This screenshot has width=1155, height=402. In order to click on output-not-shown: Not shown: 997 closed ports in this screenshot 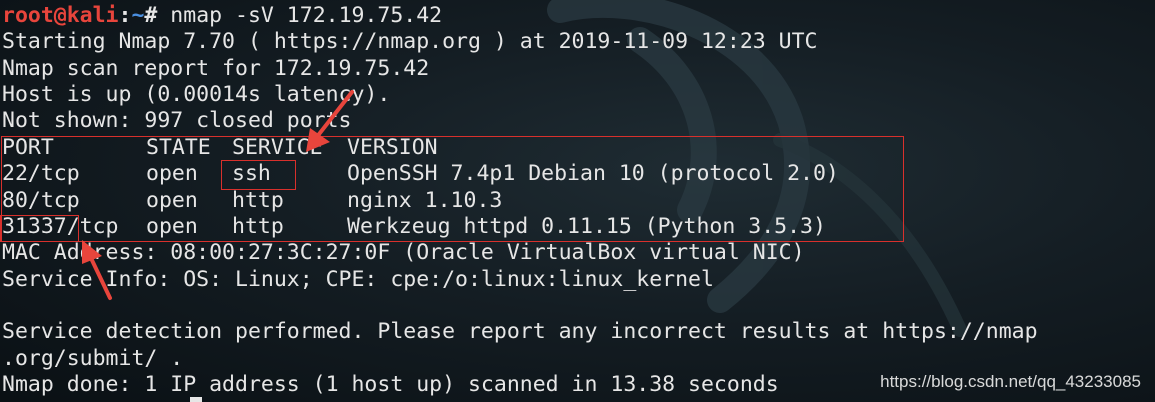, I will do `click(177, 120)`.